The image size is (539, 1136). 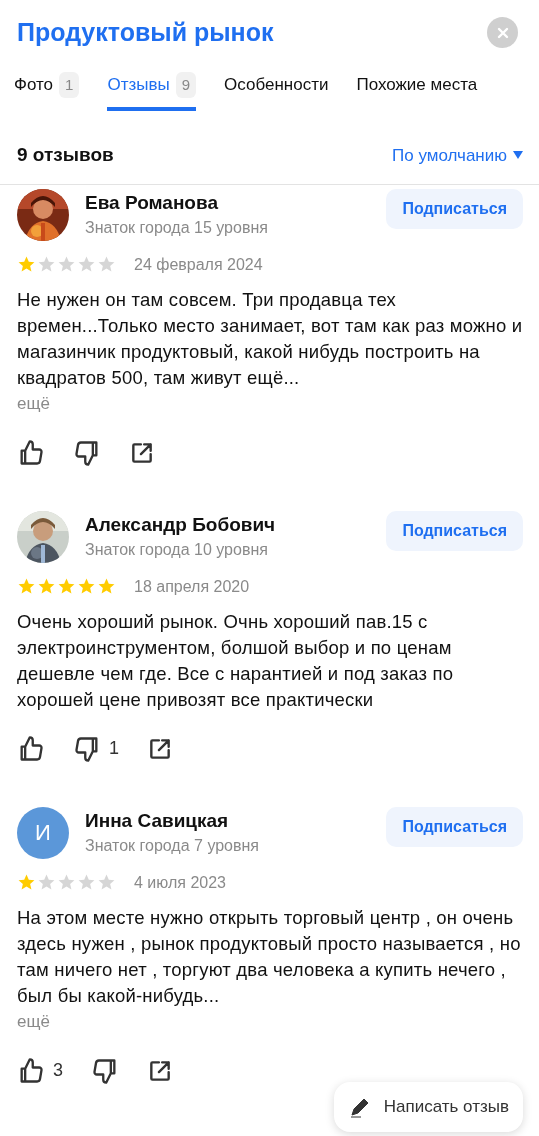 I want to click on review-date: 4 июля 2023, so click(x=180, y=882).